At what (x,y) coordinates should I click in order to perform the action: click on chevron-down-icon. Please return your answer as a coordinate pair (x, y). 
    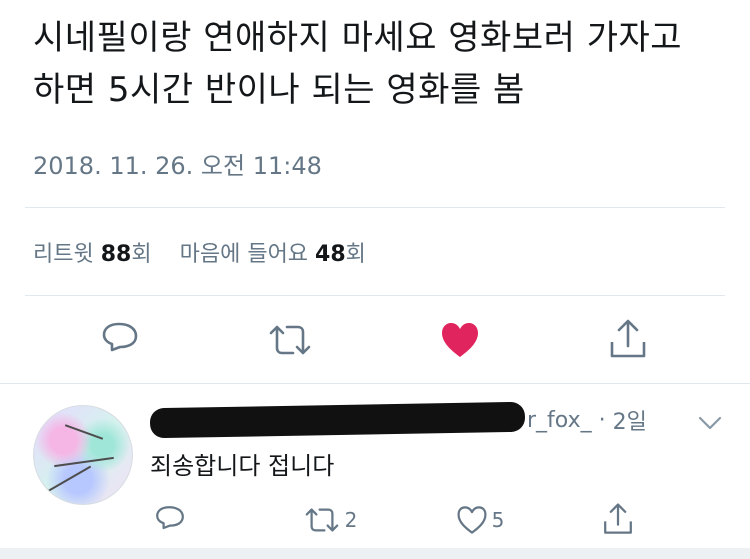
    Looking at the image, I should click on (710, 423).